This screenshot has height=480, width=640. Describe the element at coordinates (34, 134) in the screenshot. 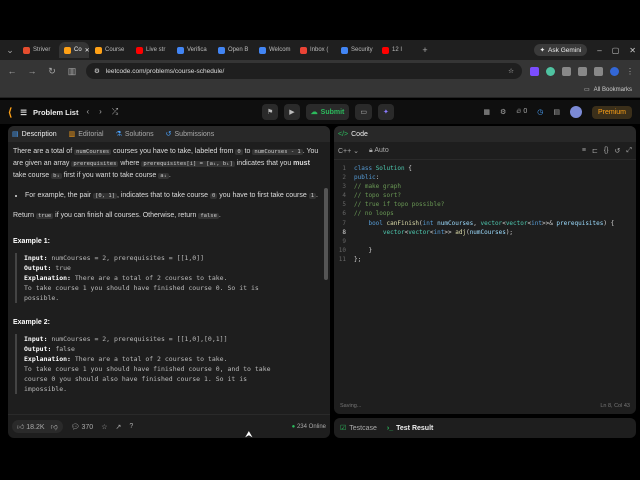

I see `tab-description: ▤ Description` at that location.